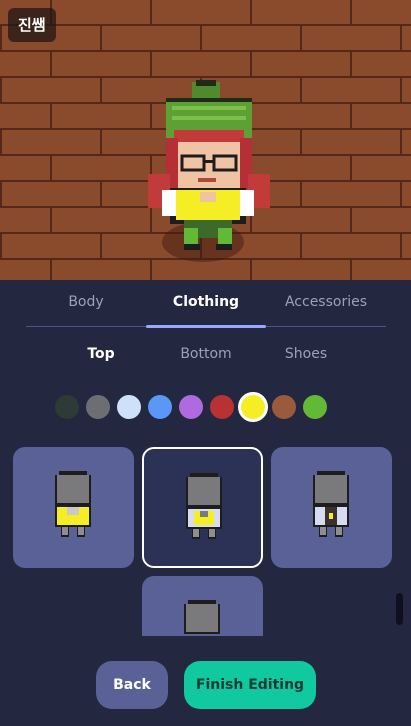 The image size is (411, 726). I want to click on clothing-option-tee, so click(202, 507).